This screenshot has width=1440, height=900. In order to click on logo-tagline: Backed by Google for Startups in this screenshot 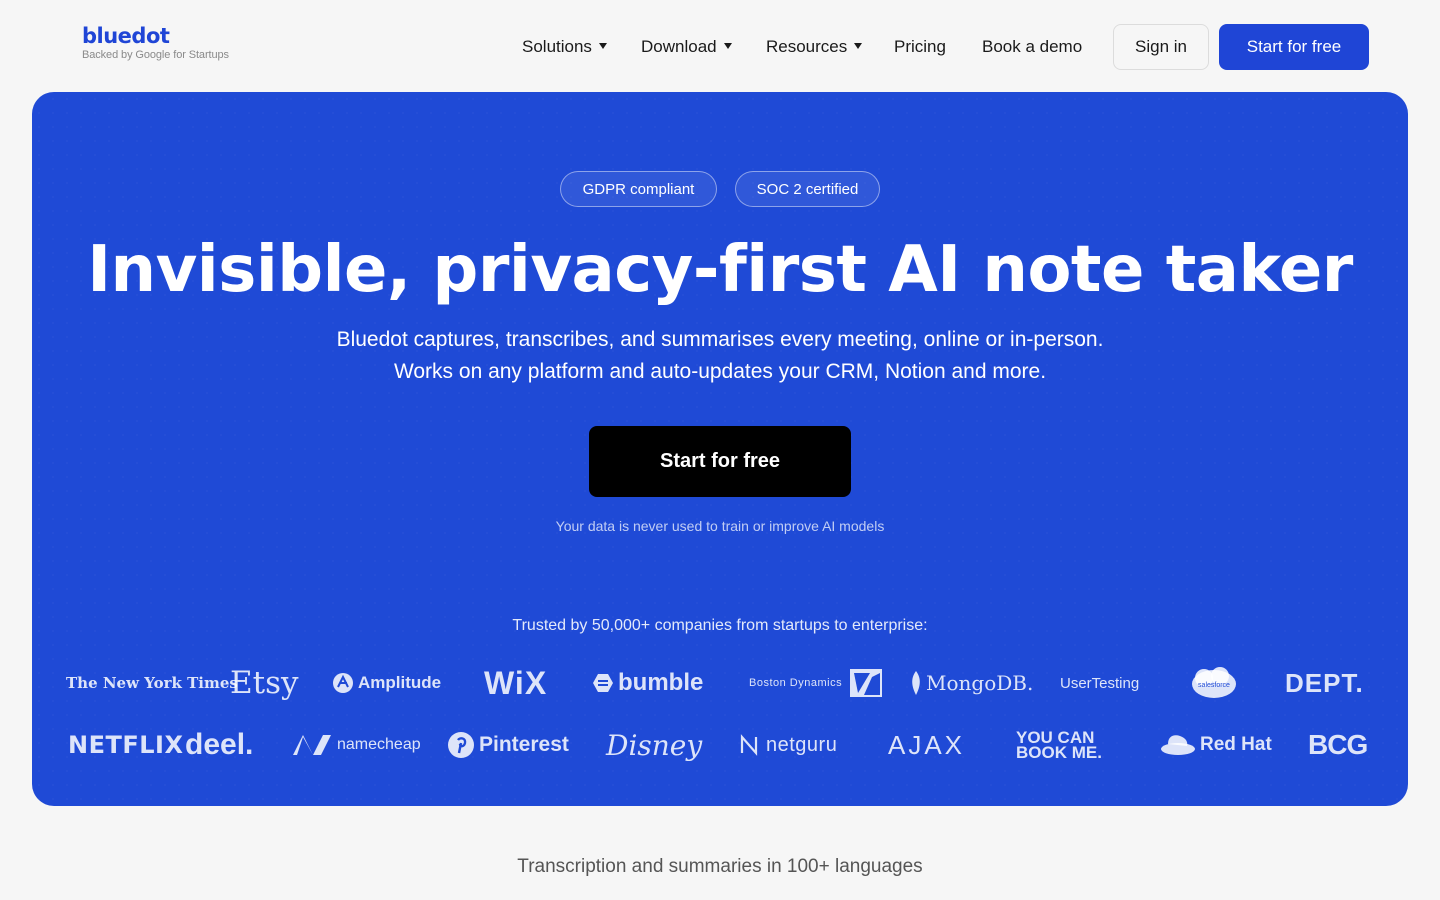, I will do `click(155, 55)`.